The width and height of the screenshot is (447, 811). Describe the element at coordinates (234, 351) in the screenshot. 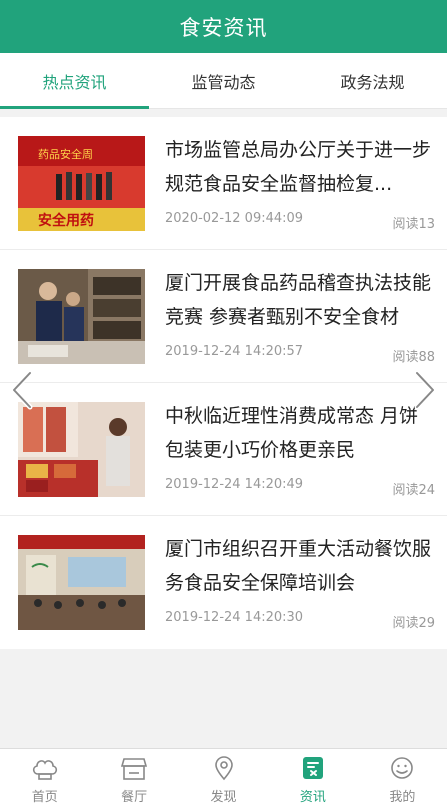

I see `news-date: 2019-12-24 14:20:57` at that location.